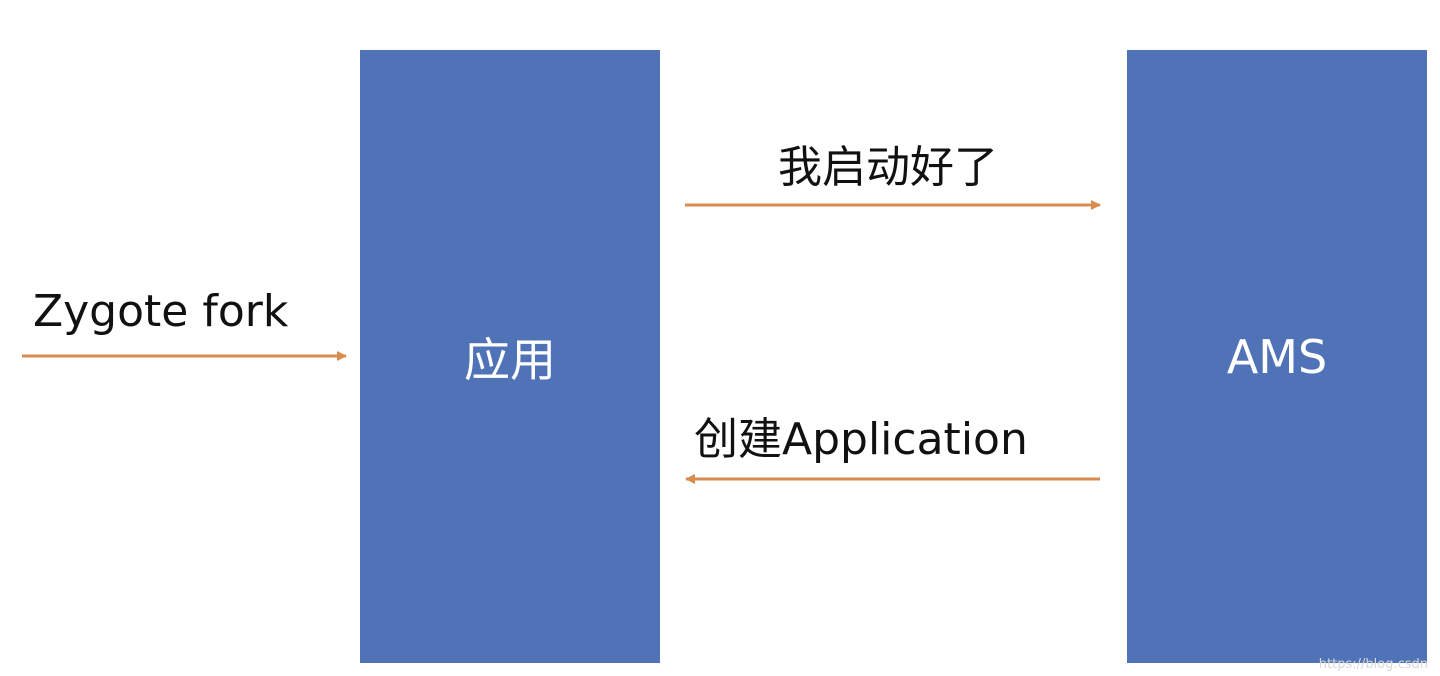  I want to click on app-node-label: 应用, so click(510, 359).